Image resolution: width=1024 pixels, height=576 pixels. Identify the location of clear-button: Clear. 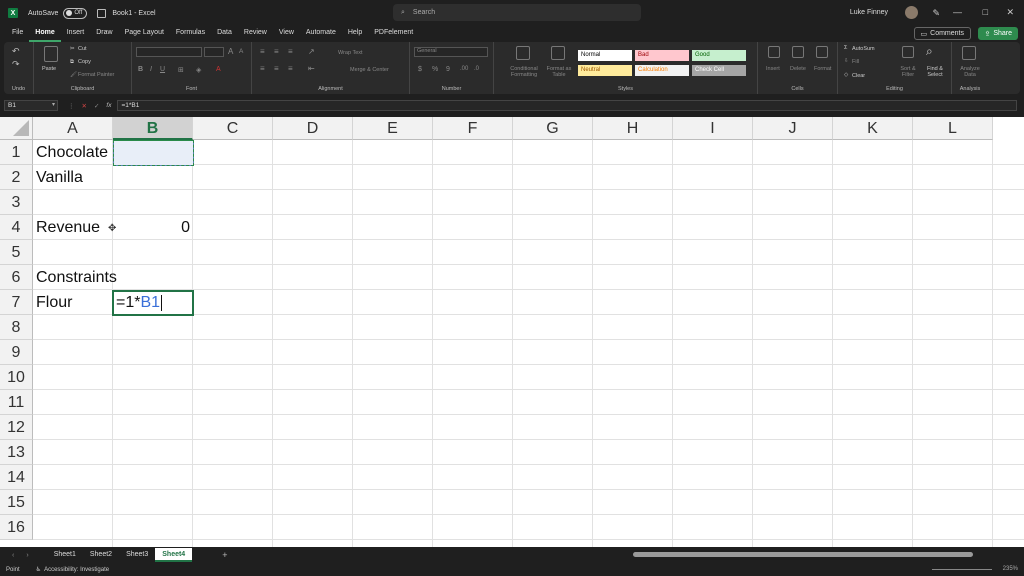
(858, 76).